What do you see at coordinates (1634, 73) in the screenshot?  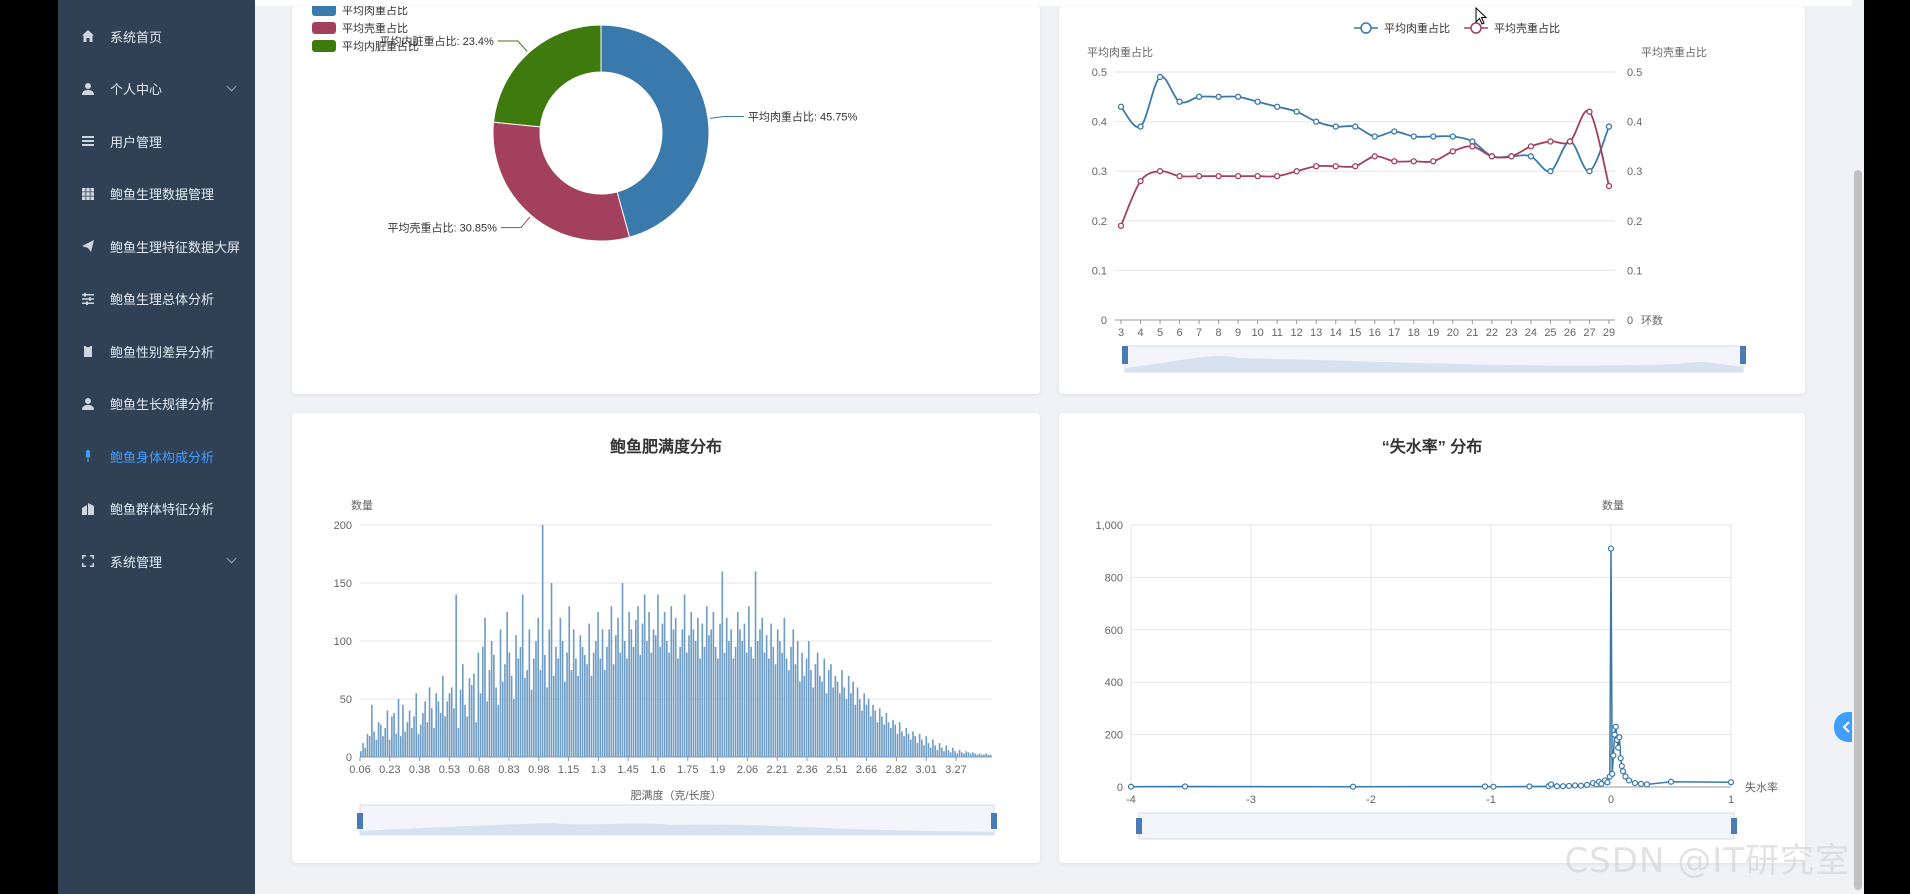 I see `y-tick-label-right: 0.5` at bounding box center [1634, 73].